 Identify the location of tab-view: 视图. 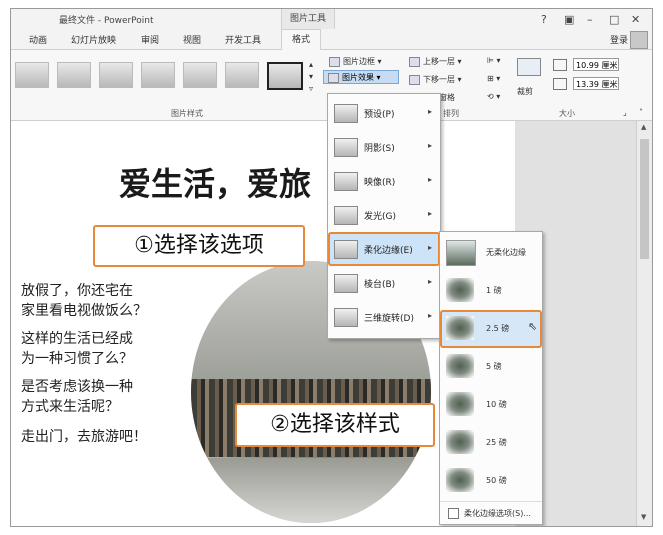
(192, 39).